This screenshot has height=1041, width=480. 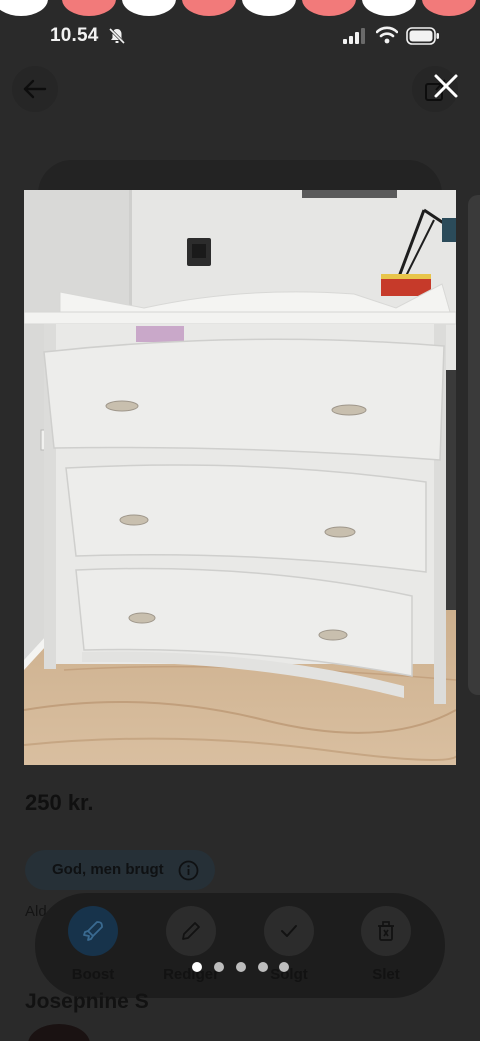 What do you see at coordinates (474, 445) in the screenshot?
I see `next-image-peek` at bounding box center [474, 445].